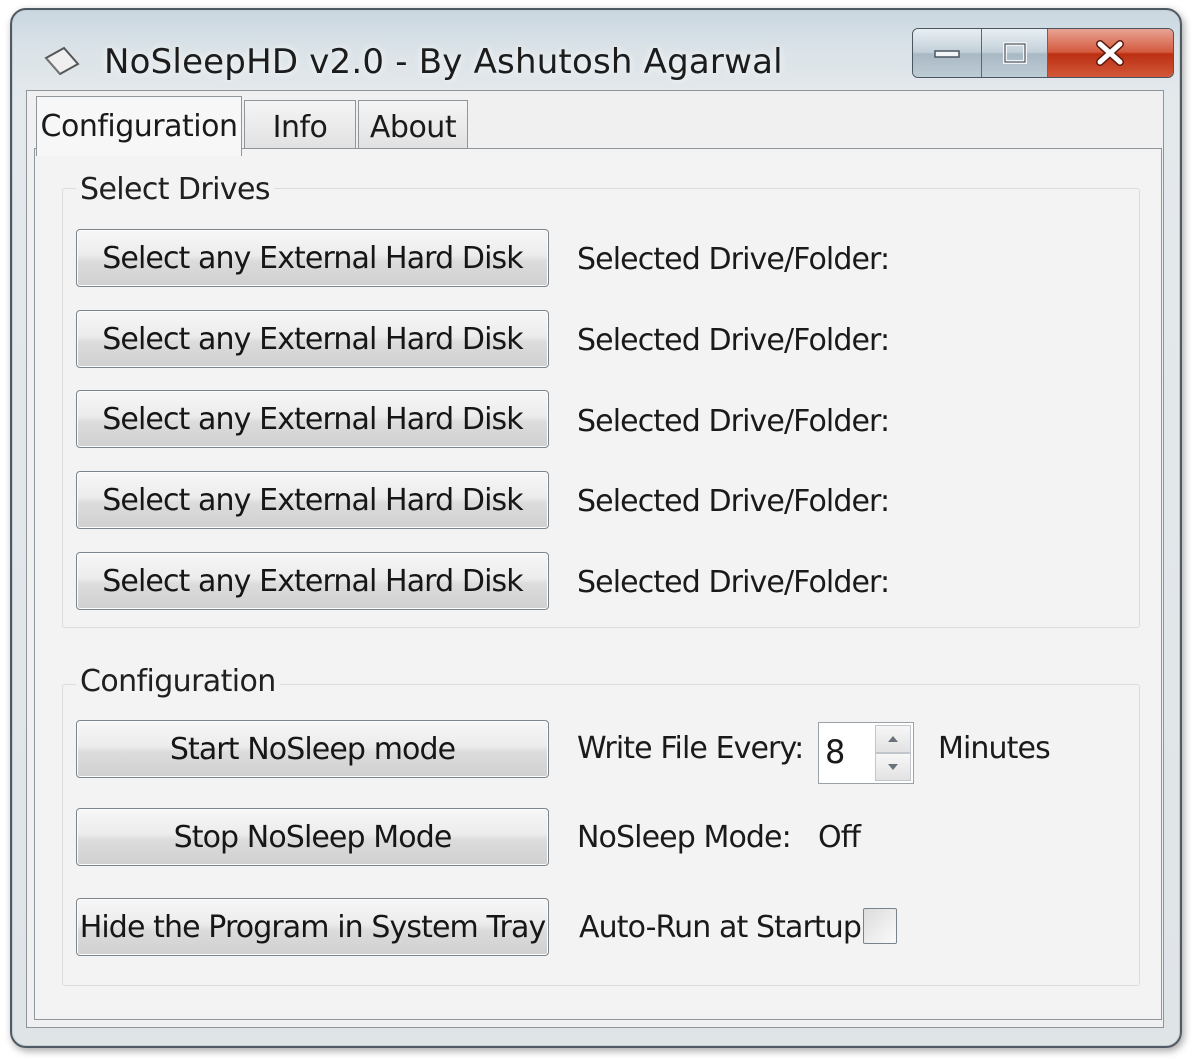 The height and width of the screenshot is (1059, 1200). Describe the element at coordinates (684, 837) in the screenshot. I see `nosleep-mode-label: NoSleep Mode:` at that location.